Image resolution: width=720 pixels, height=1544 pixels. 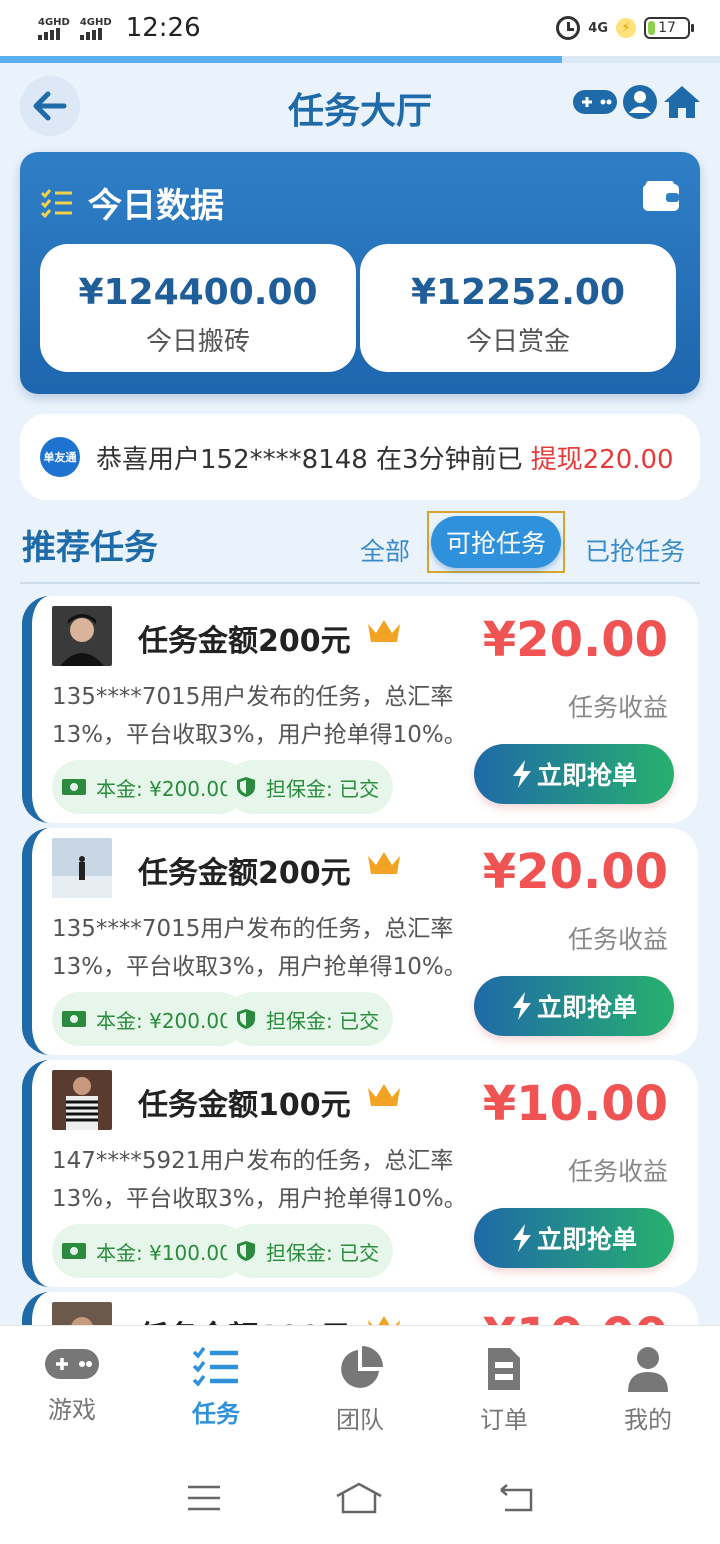 I want to click on bottom-tab-bar: 游戏 任务 团队 订单 我的, so click(x=360, y=1390).